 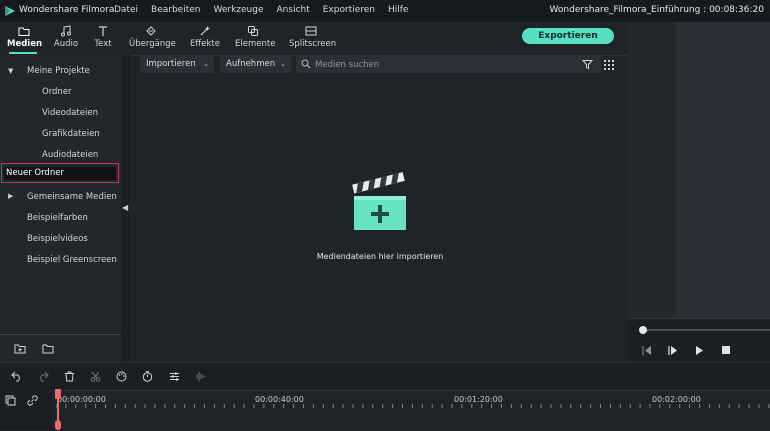 What do you see at coordinates (66, 31) in the screenshot?
I see `music-note-icon` at bounding box center [66, 31].